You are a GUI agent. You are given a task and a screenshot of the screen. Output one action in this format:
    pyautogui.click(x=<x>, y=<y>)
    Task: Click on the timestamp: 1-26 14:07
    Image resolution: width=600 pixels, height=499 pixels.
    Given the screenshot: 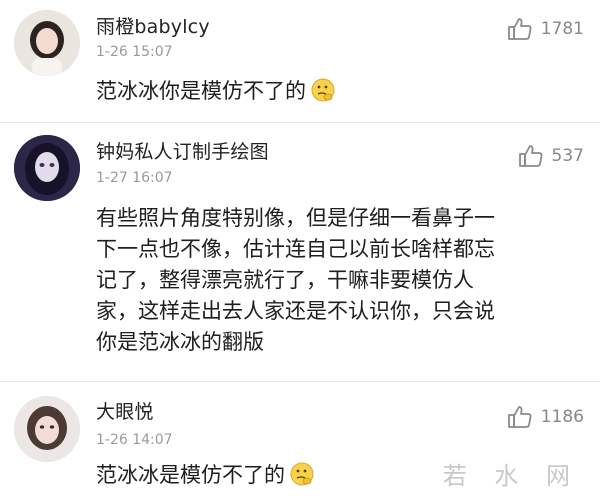 What is the action you would take?
    pyautogui.click(x=134, y=440)
    